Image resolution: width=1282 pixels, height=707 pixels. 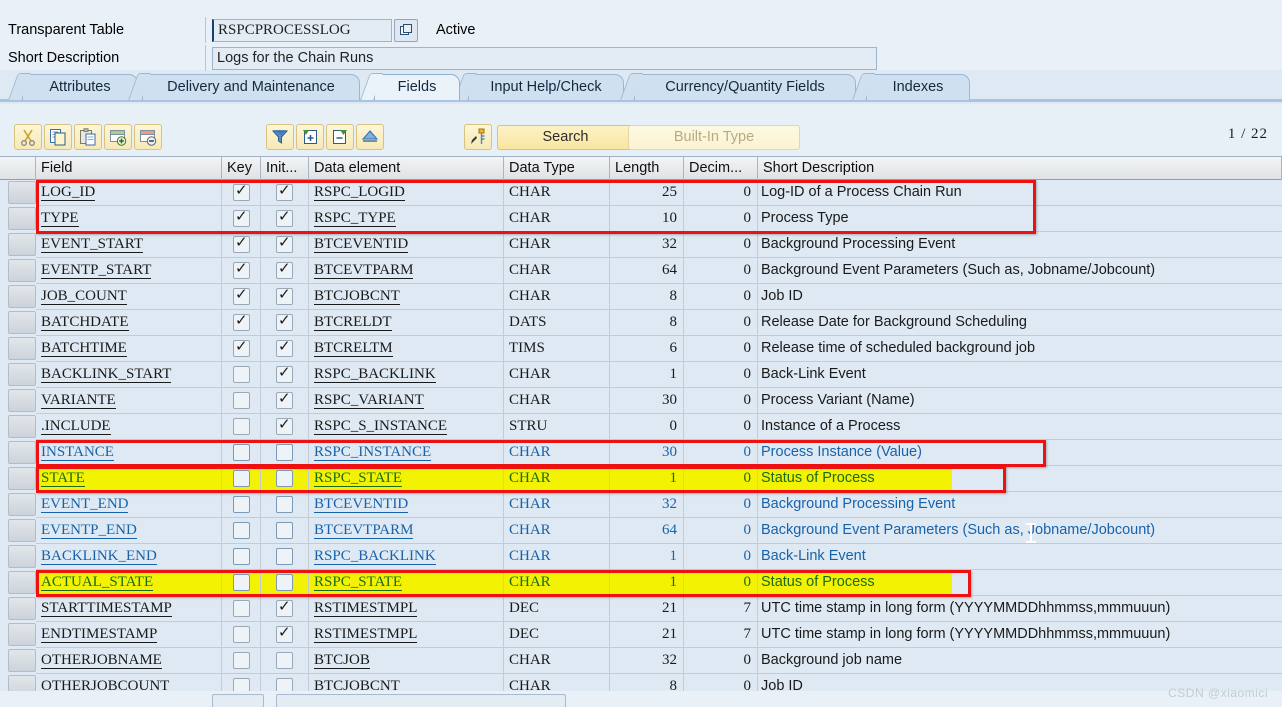 What do you see at coordinates (88, 137) in the screenshot?
I see `paste-icon` at bounding box center [88, 137].